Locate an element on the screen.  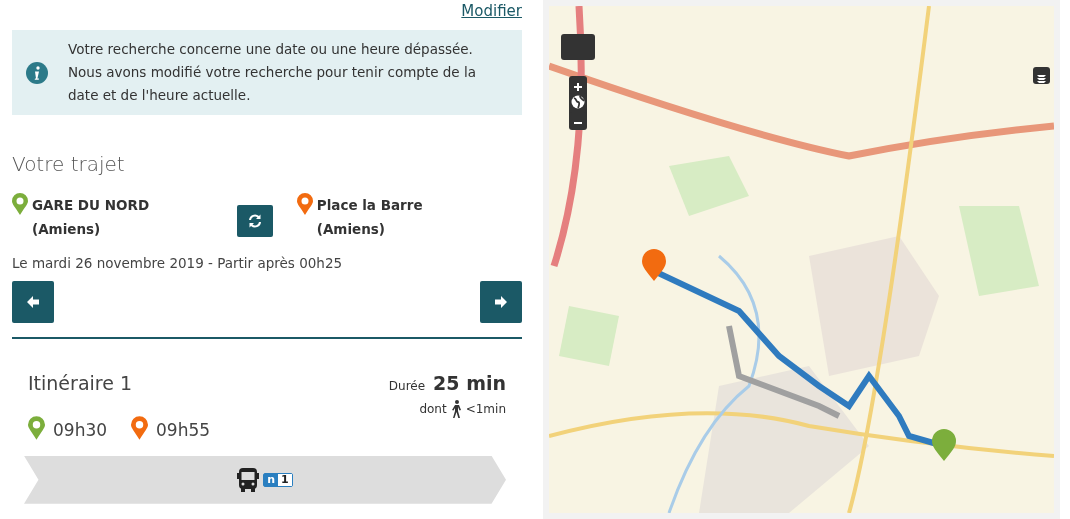
previous-button is located at coordinates (33, 302).